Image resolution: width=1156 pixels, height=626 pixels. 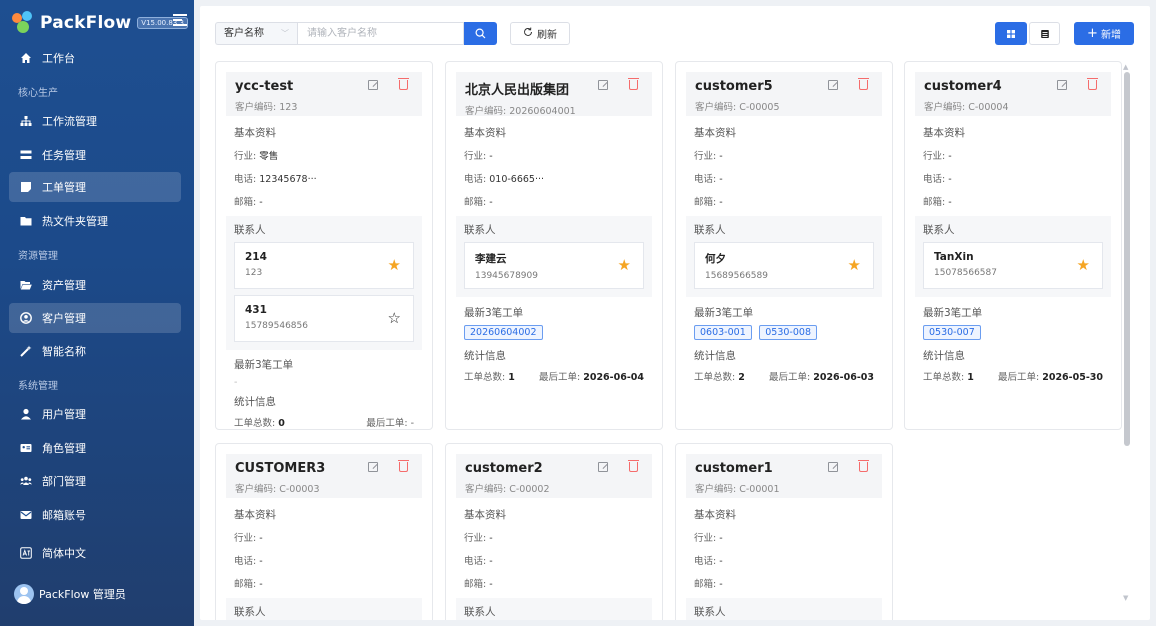 What do you see at coordinates (64, 187) in the screenshot?
I see `sidebar-item-label: 工单管理` at bounding box center [64, 187].